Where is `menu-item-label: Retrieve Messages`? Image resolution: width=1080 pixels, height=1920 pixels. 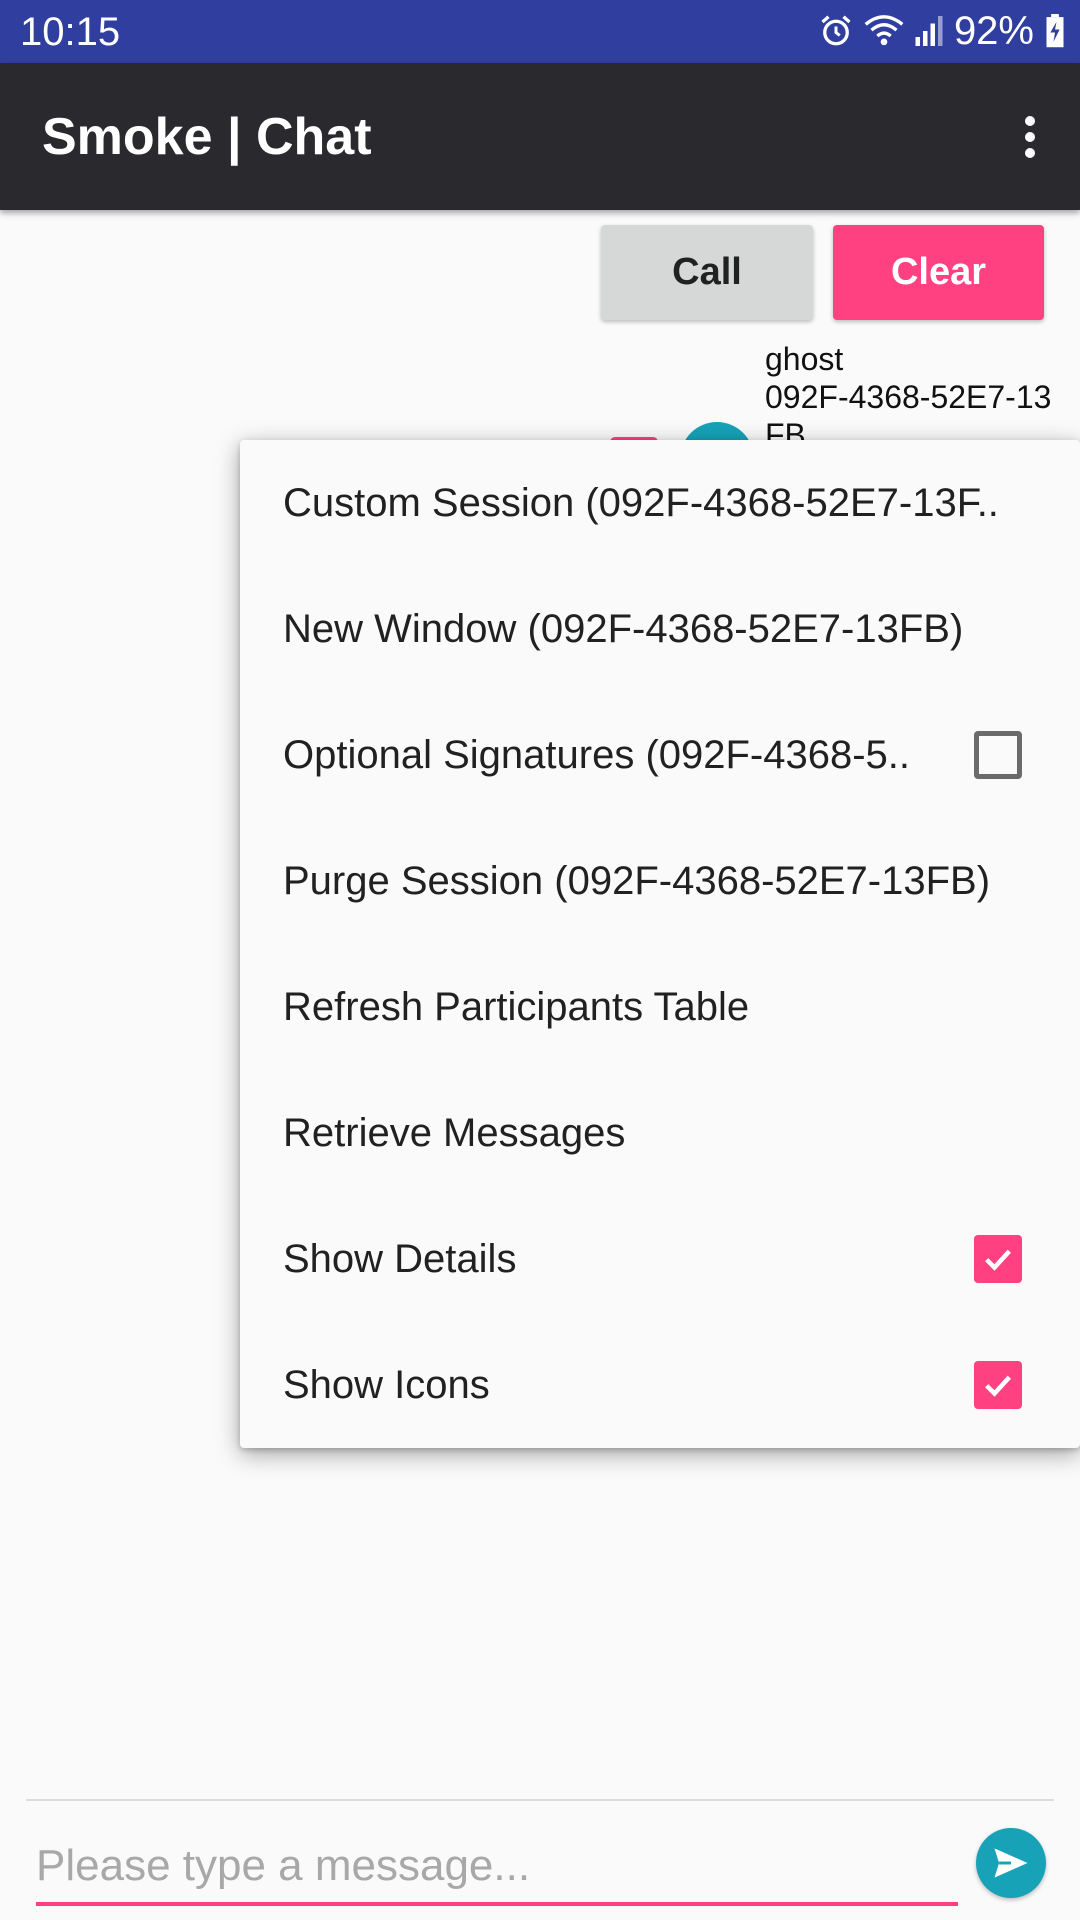 menu-item-label: Retrieve Messages is located at coordinates (454, 1132).